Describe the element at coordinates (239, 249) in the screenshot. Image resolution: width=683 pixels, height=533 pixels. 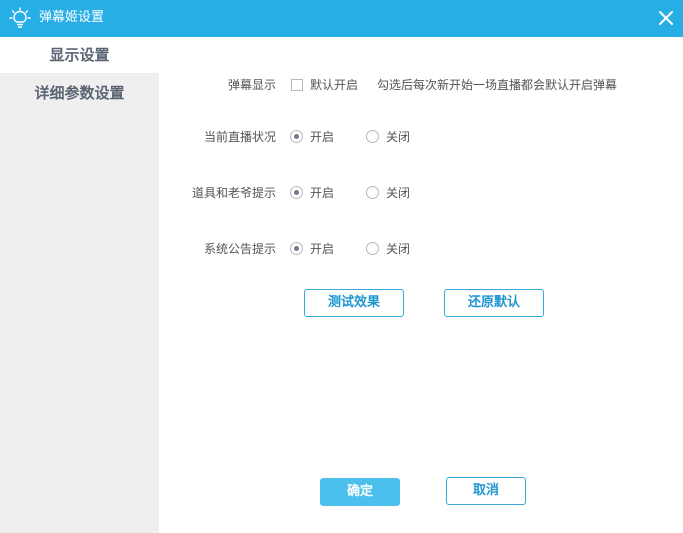
I see `announcement-label: 系统公告提示` at that location.